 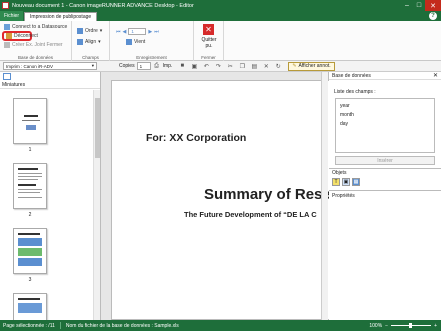 I want to click on text-object-icon: T, so click(x=336, y=182).